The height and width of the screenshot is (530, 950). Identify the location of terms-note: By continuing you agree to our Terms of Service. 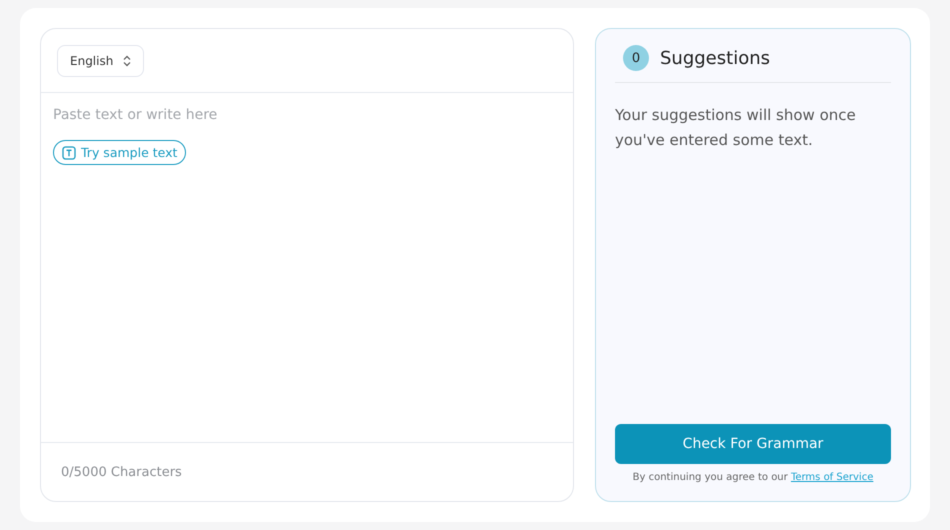
(753, 477).